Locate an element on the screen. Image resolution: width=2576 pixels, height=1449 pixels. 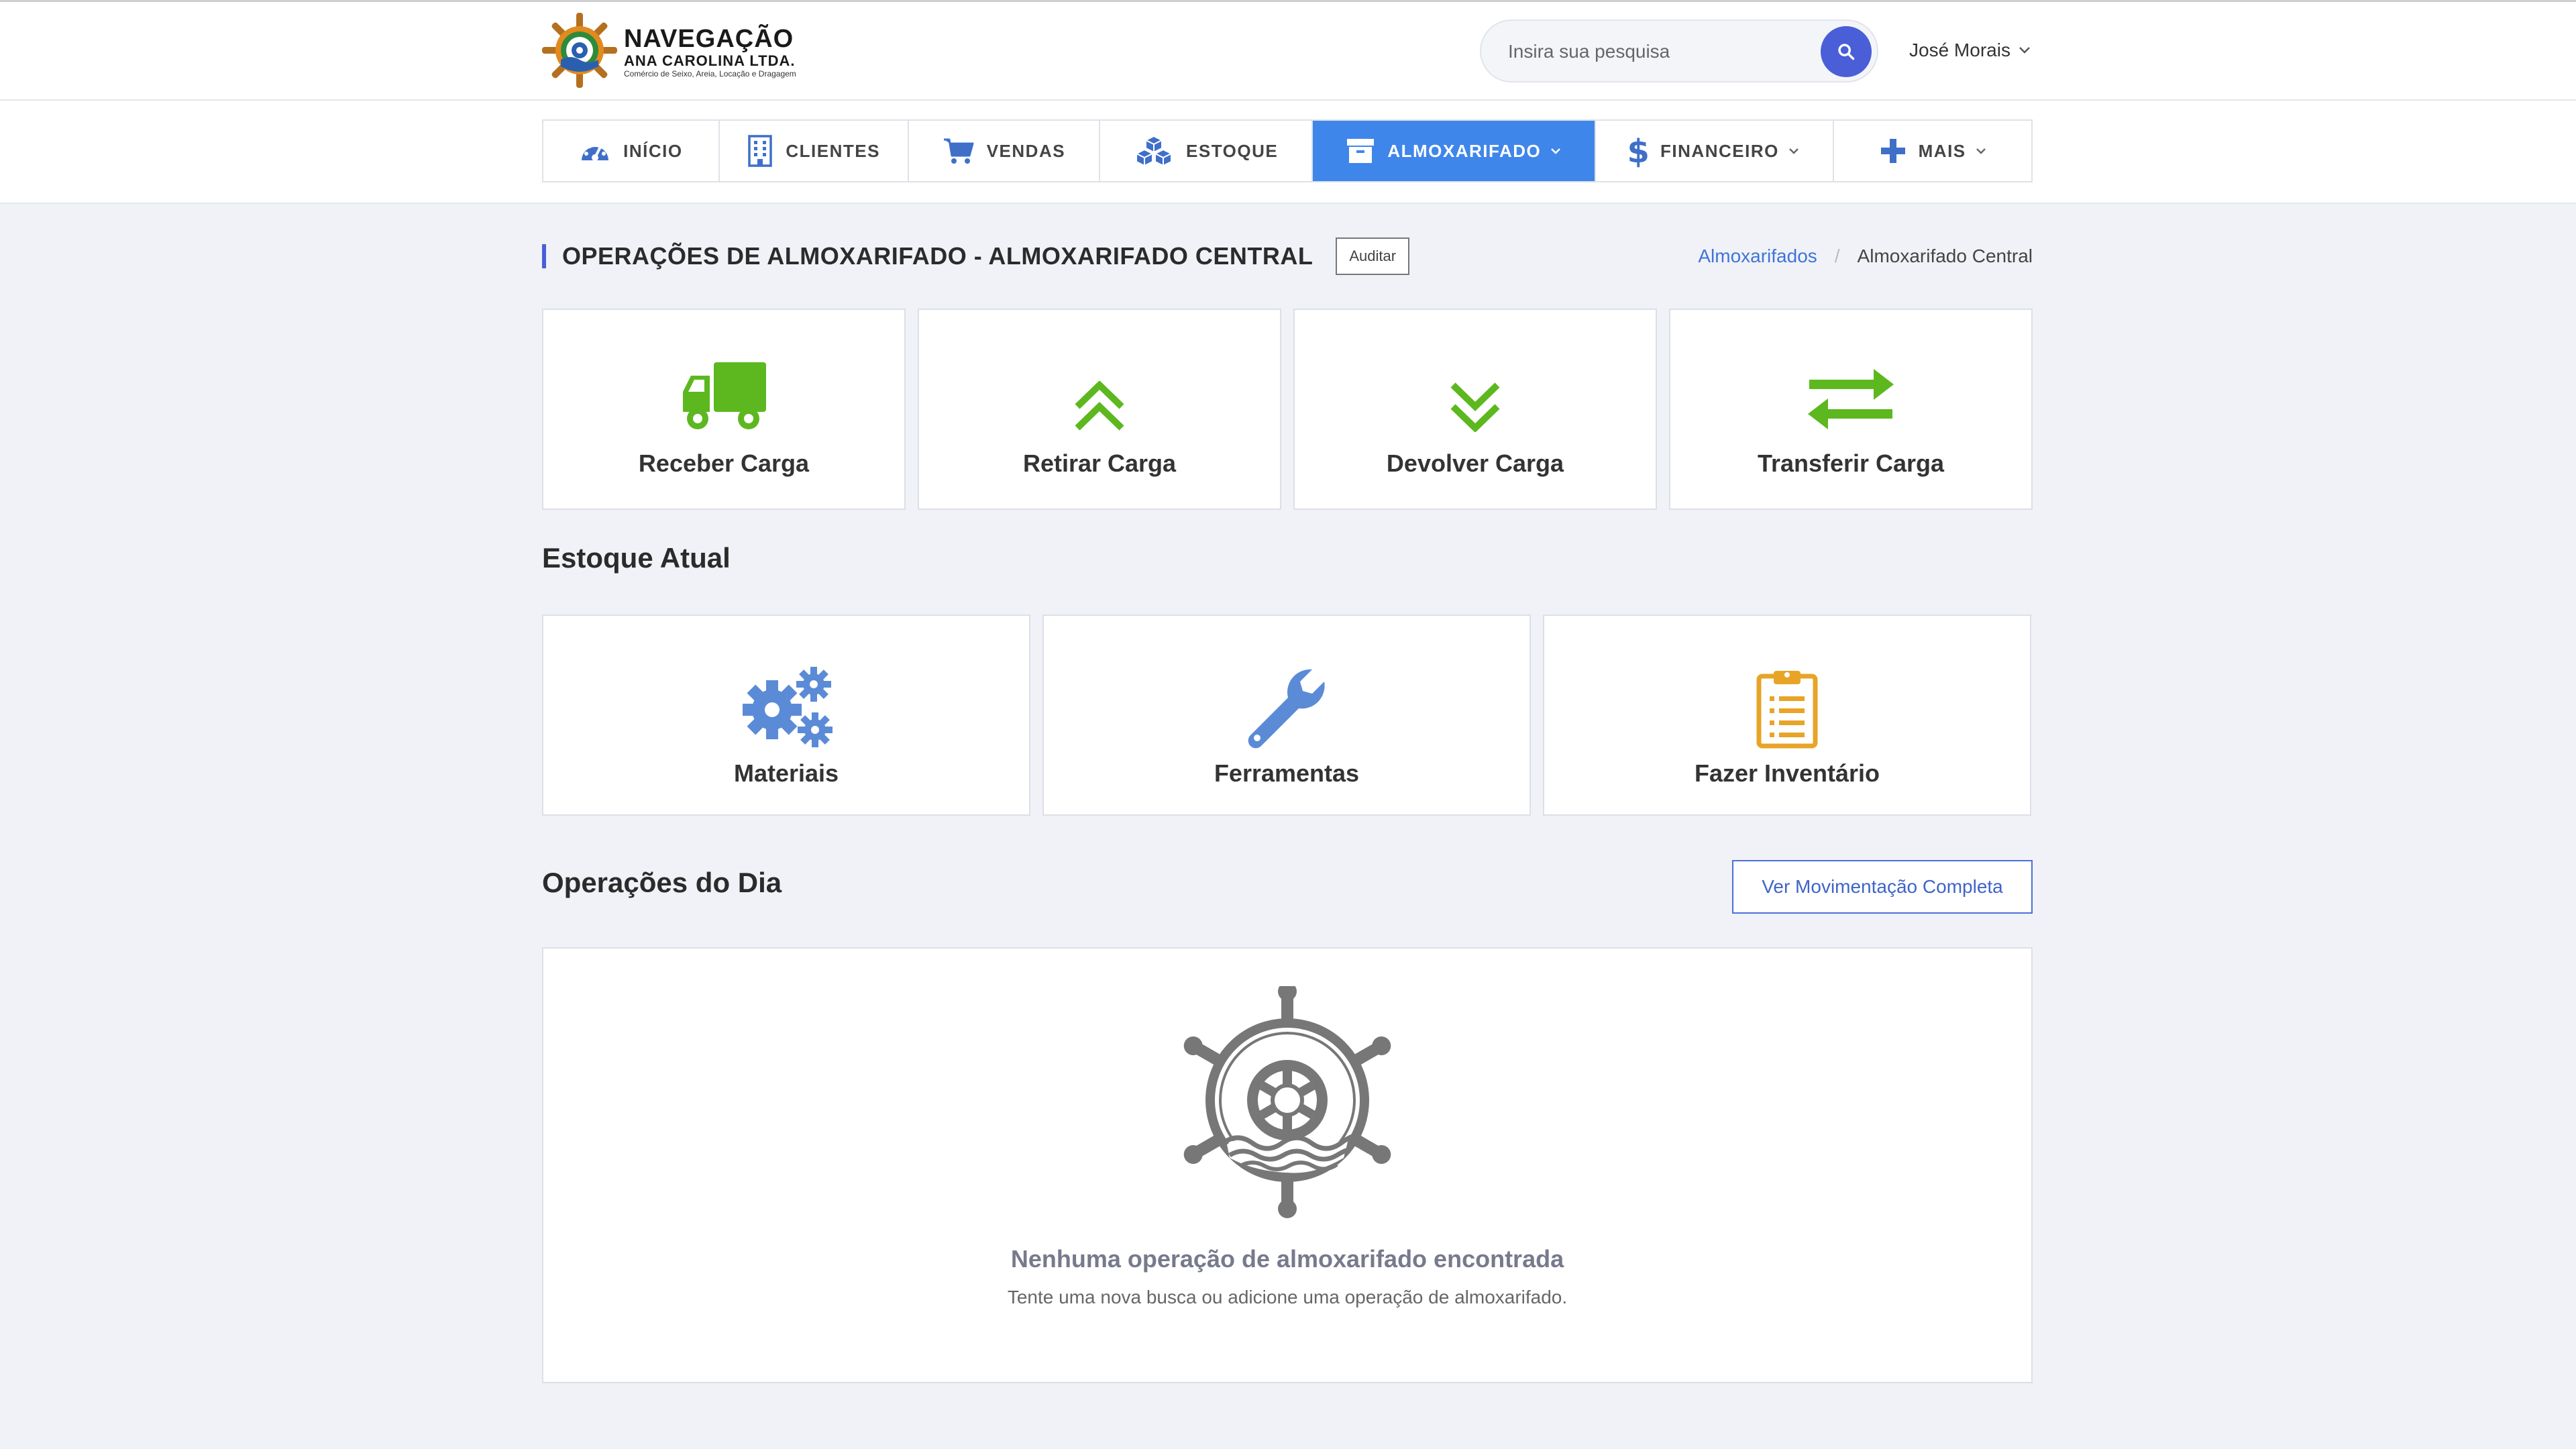
clipboard-icon is located at coordinates (1787, 710).